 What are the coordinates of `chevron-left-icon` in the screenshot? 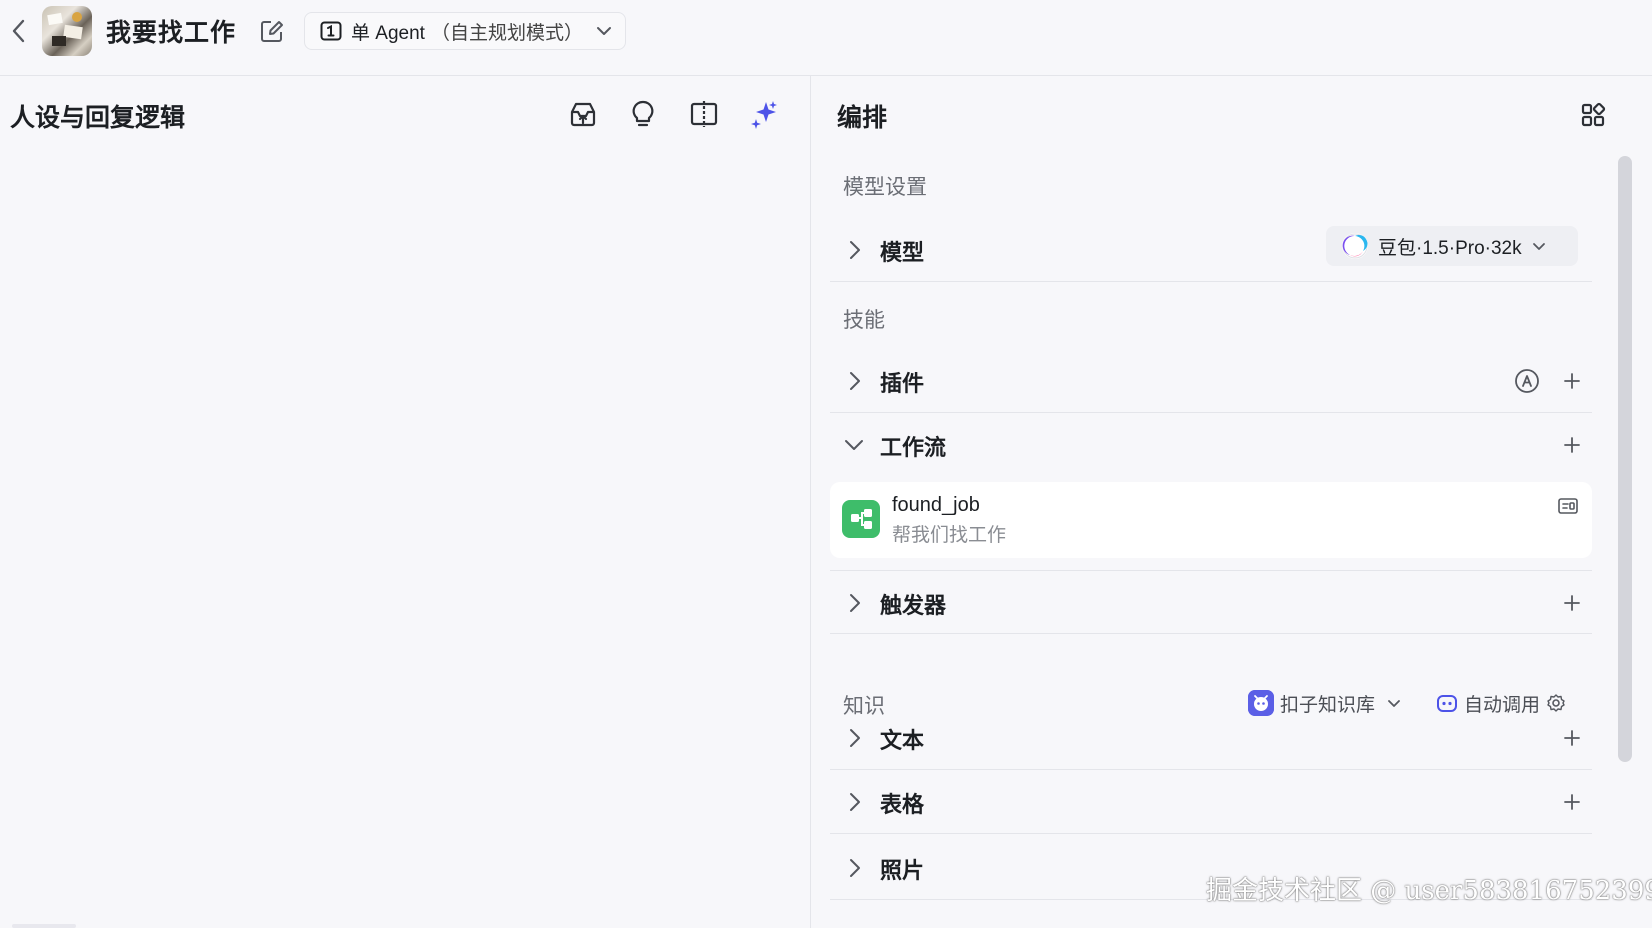 It's located at (18, 31).